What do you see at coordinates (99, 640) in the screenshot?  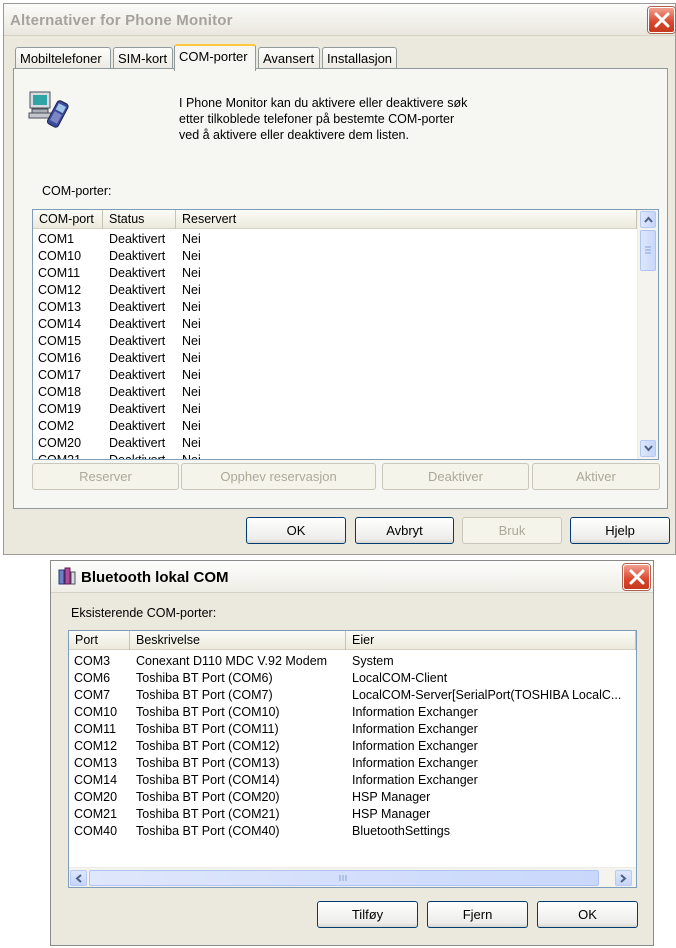 I see `column-port: Port` at bounding box center [99, 640].